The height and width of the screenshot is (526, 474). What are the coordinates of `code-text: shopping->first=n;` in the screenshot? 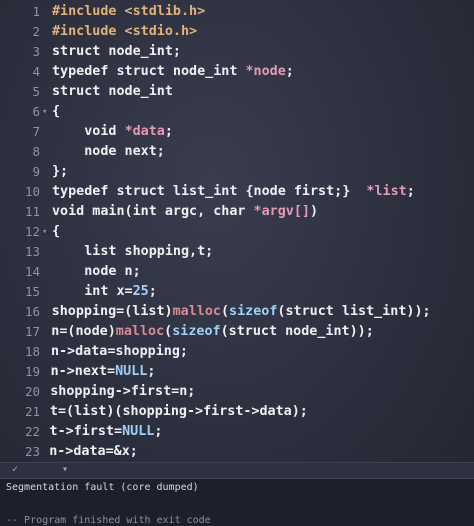 It's located at (123, 391).